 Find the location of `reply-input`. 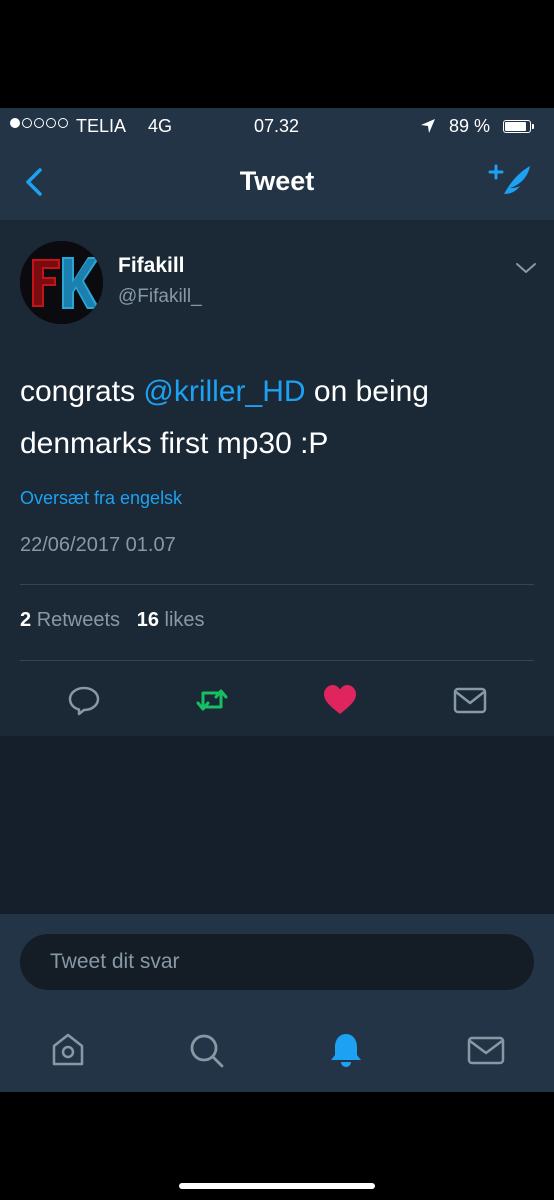

reply-input is located at coordinates (277, 962).